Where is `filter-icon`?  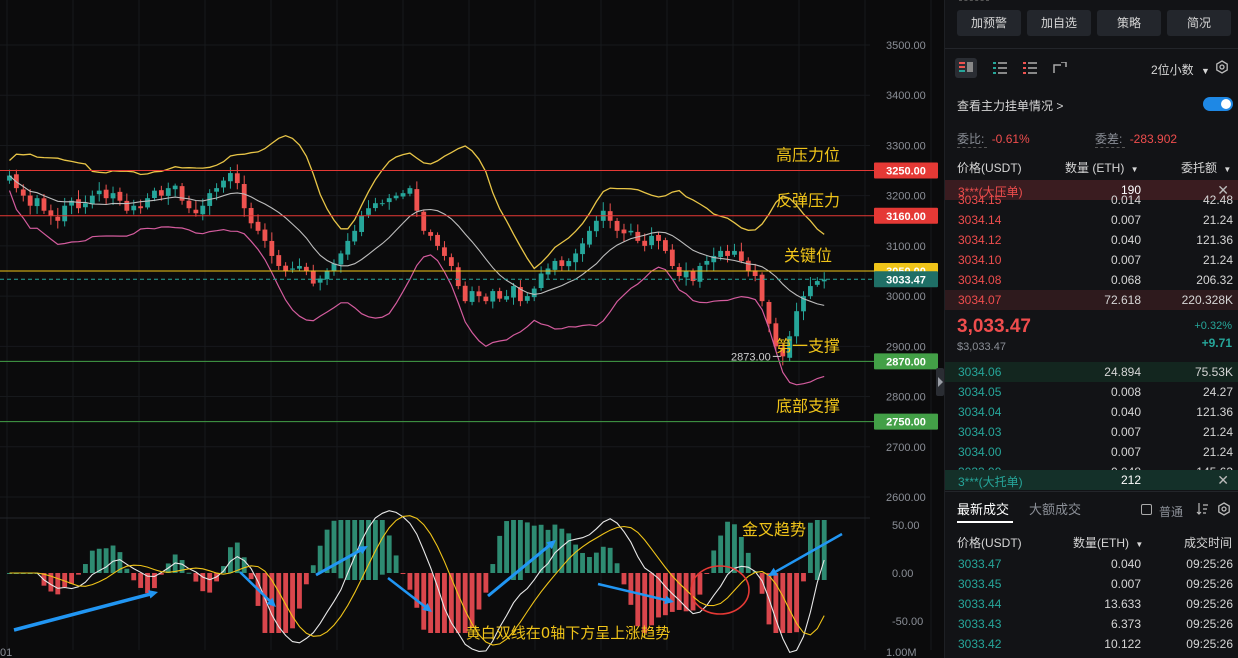 filter-icon is located at coordinates (1202, 511).